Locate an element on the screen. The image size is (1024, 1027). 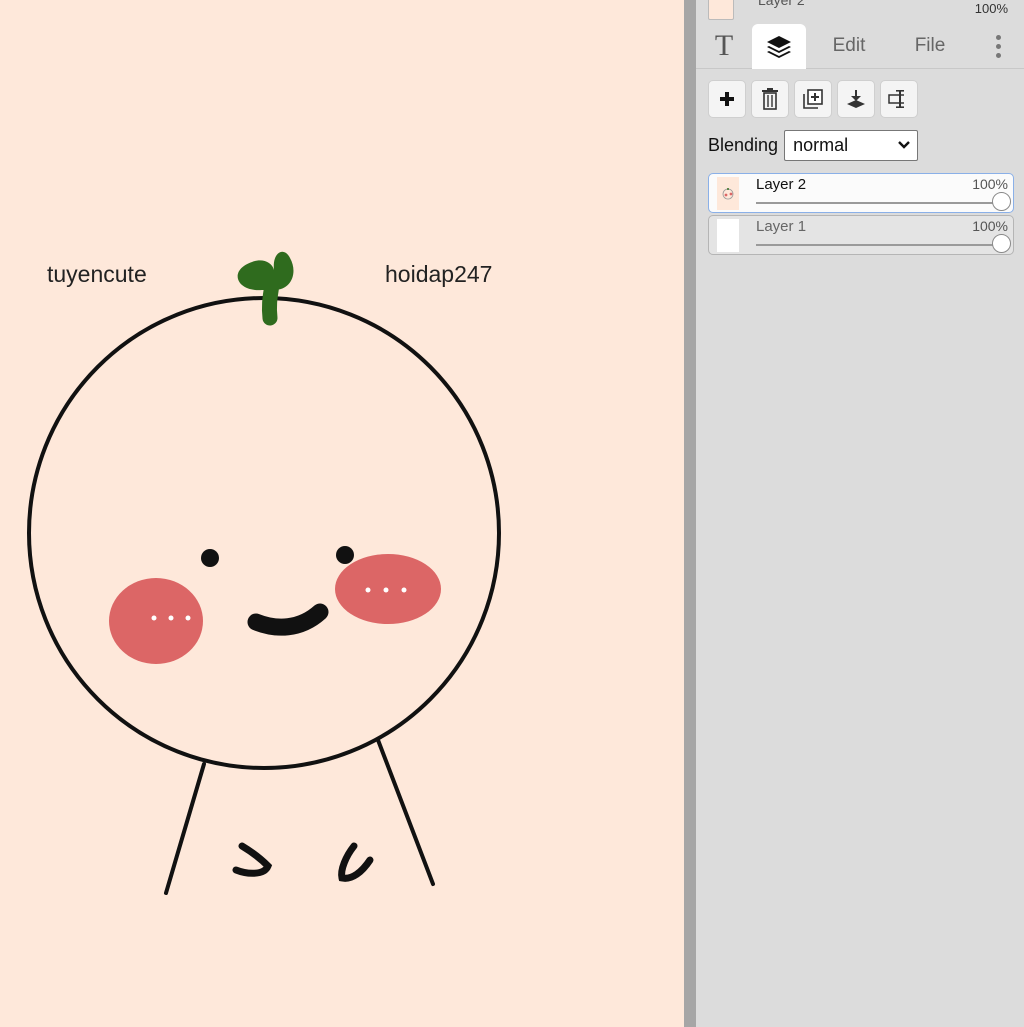
tab-layers is located at coordinates (779, 46).